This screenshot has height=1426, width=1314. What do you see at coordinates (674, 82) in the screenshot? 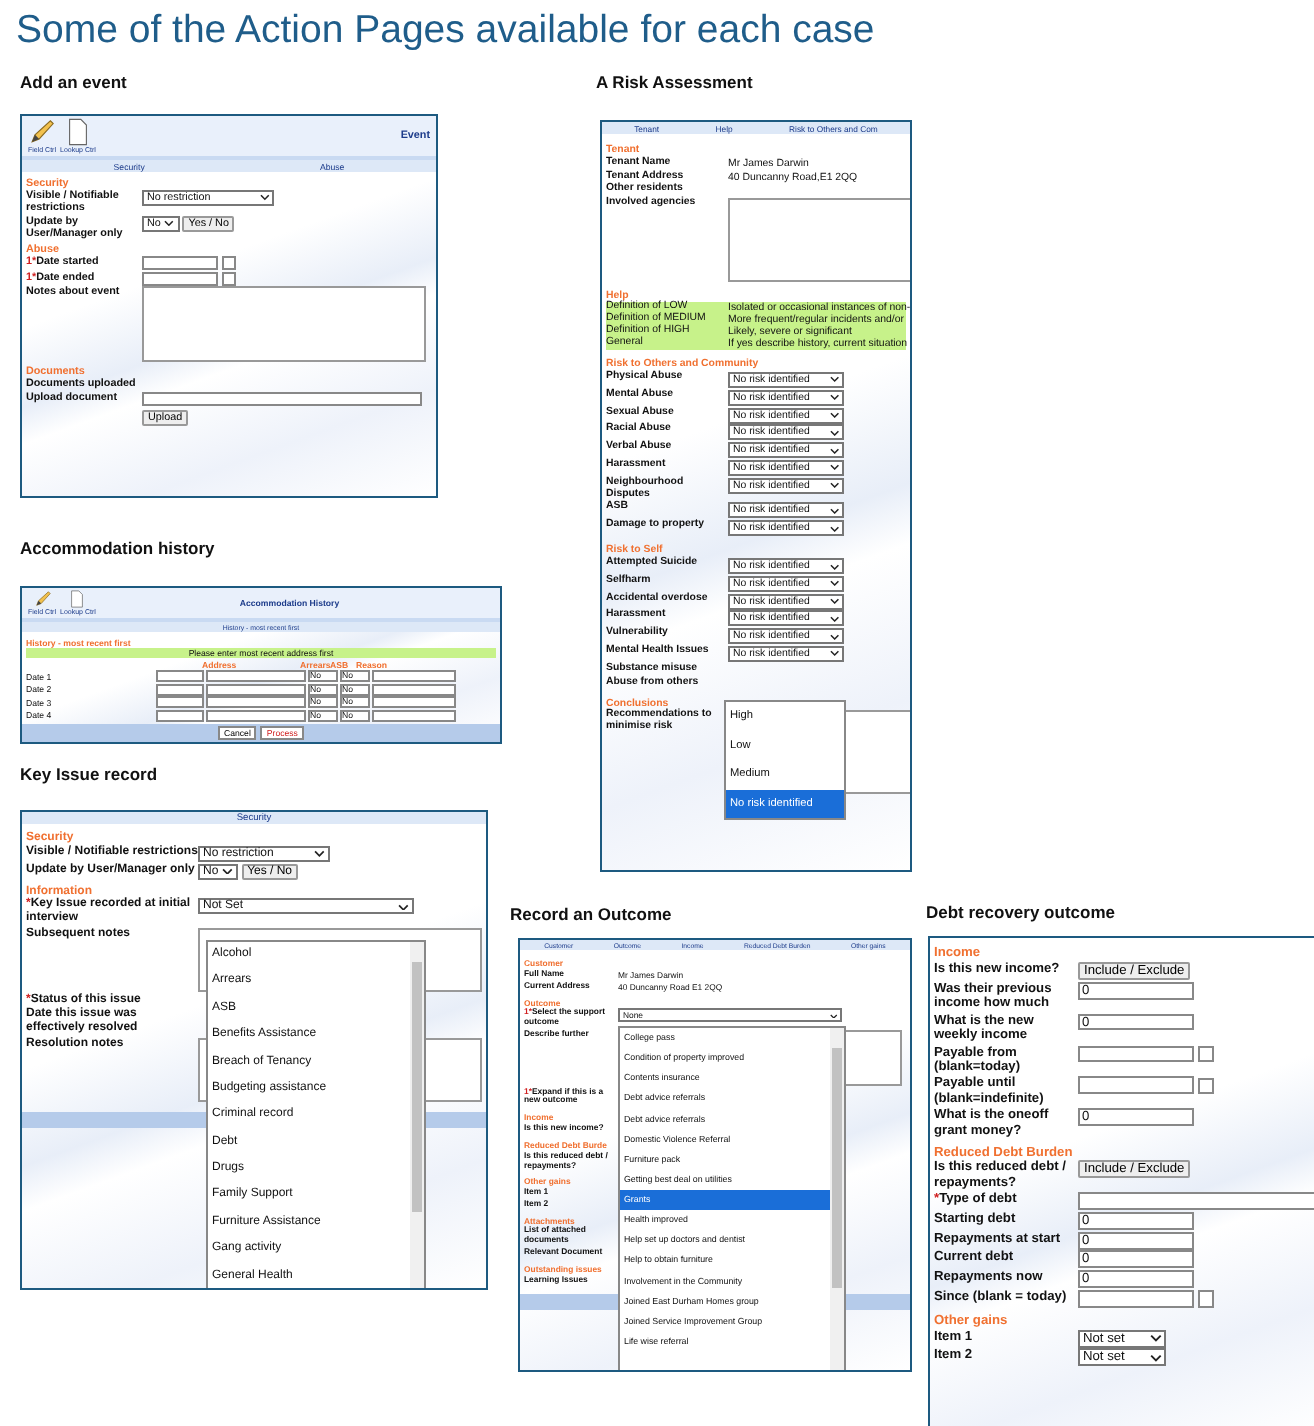
I see `section-caption: A Risk Assessment` at bounding box center [674, 82].